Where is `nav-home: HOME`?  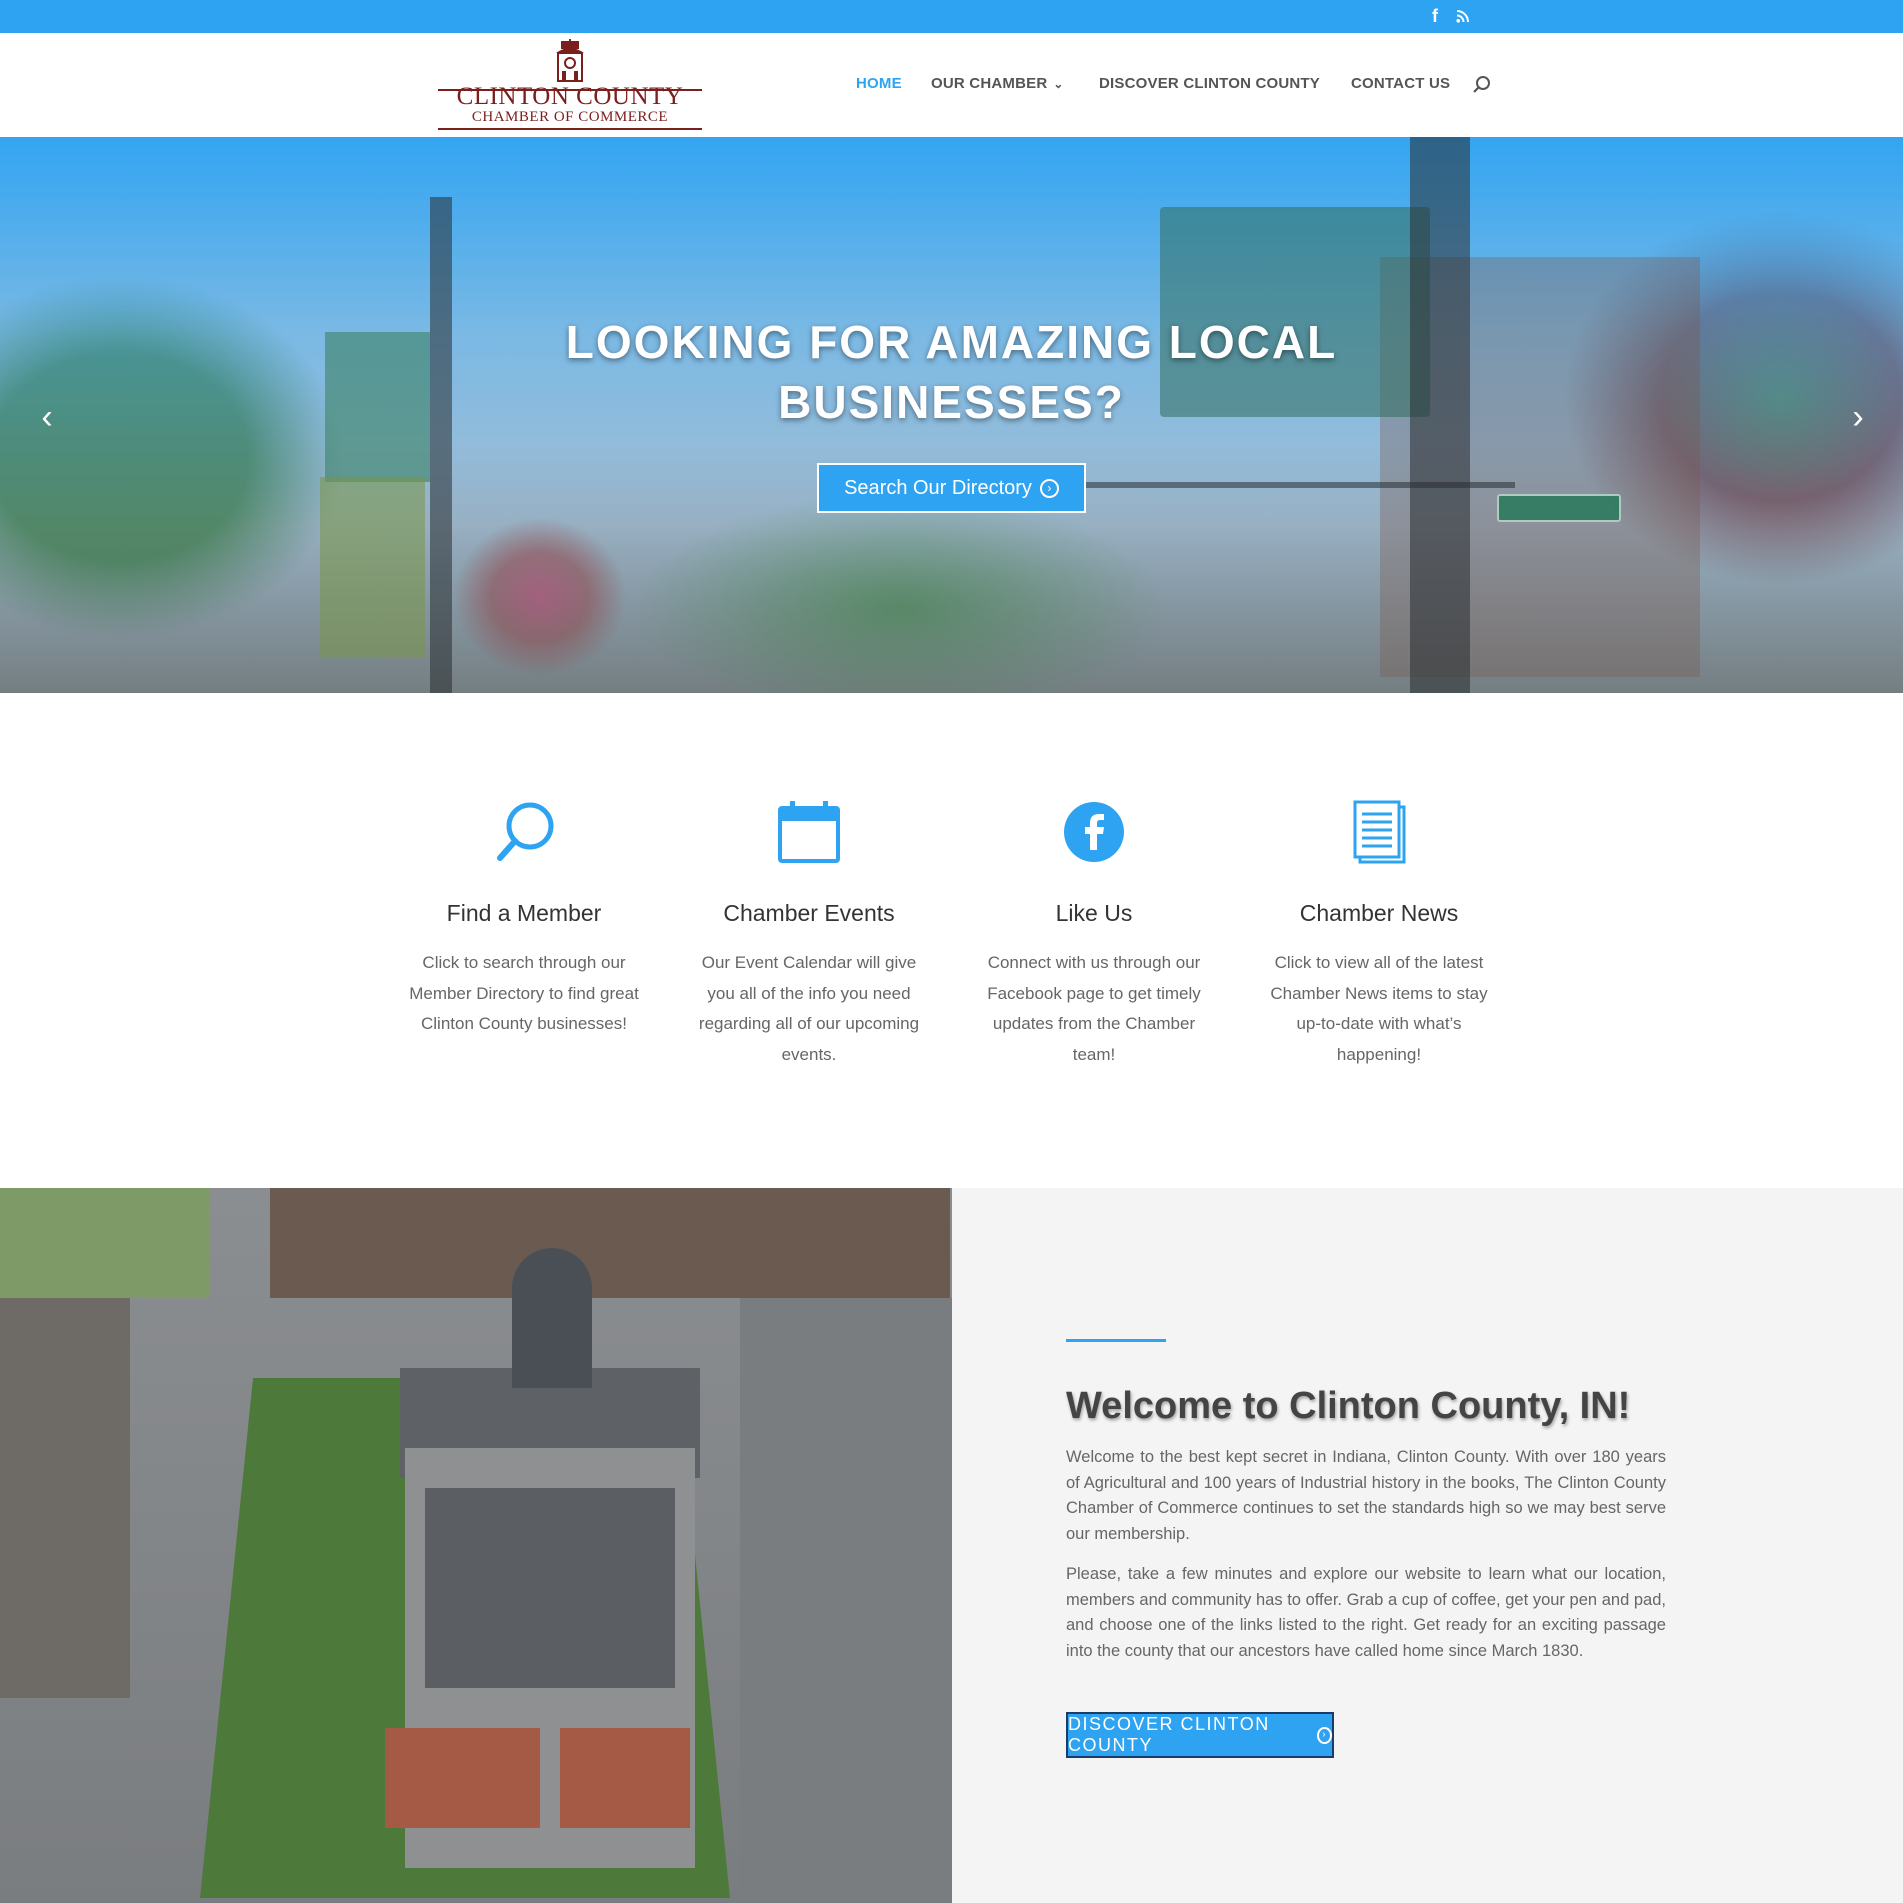 nav-home: HOME is located at coordinates (879, 85).